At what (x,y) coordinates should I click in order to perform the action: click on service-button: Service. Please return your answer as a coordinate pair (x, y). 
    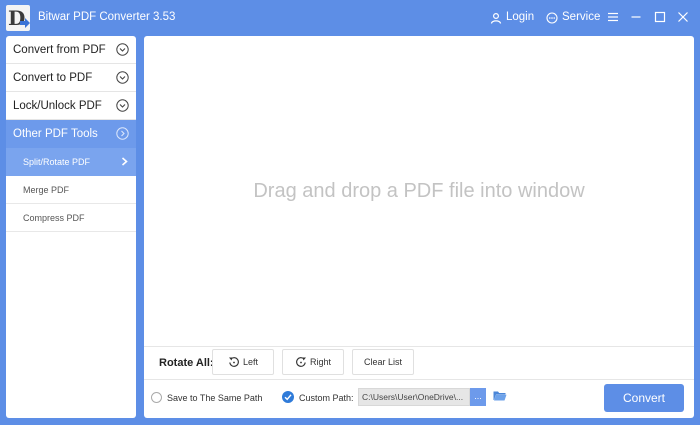
    Looking at the image, I should click on (573, 17).